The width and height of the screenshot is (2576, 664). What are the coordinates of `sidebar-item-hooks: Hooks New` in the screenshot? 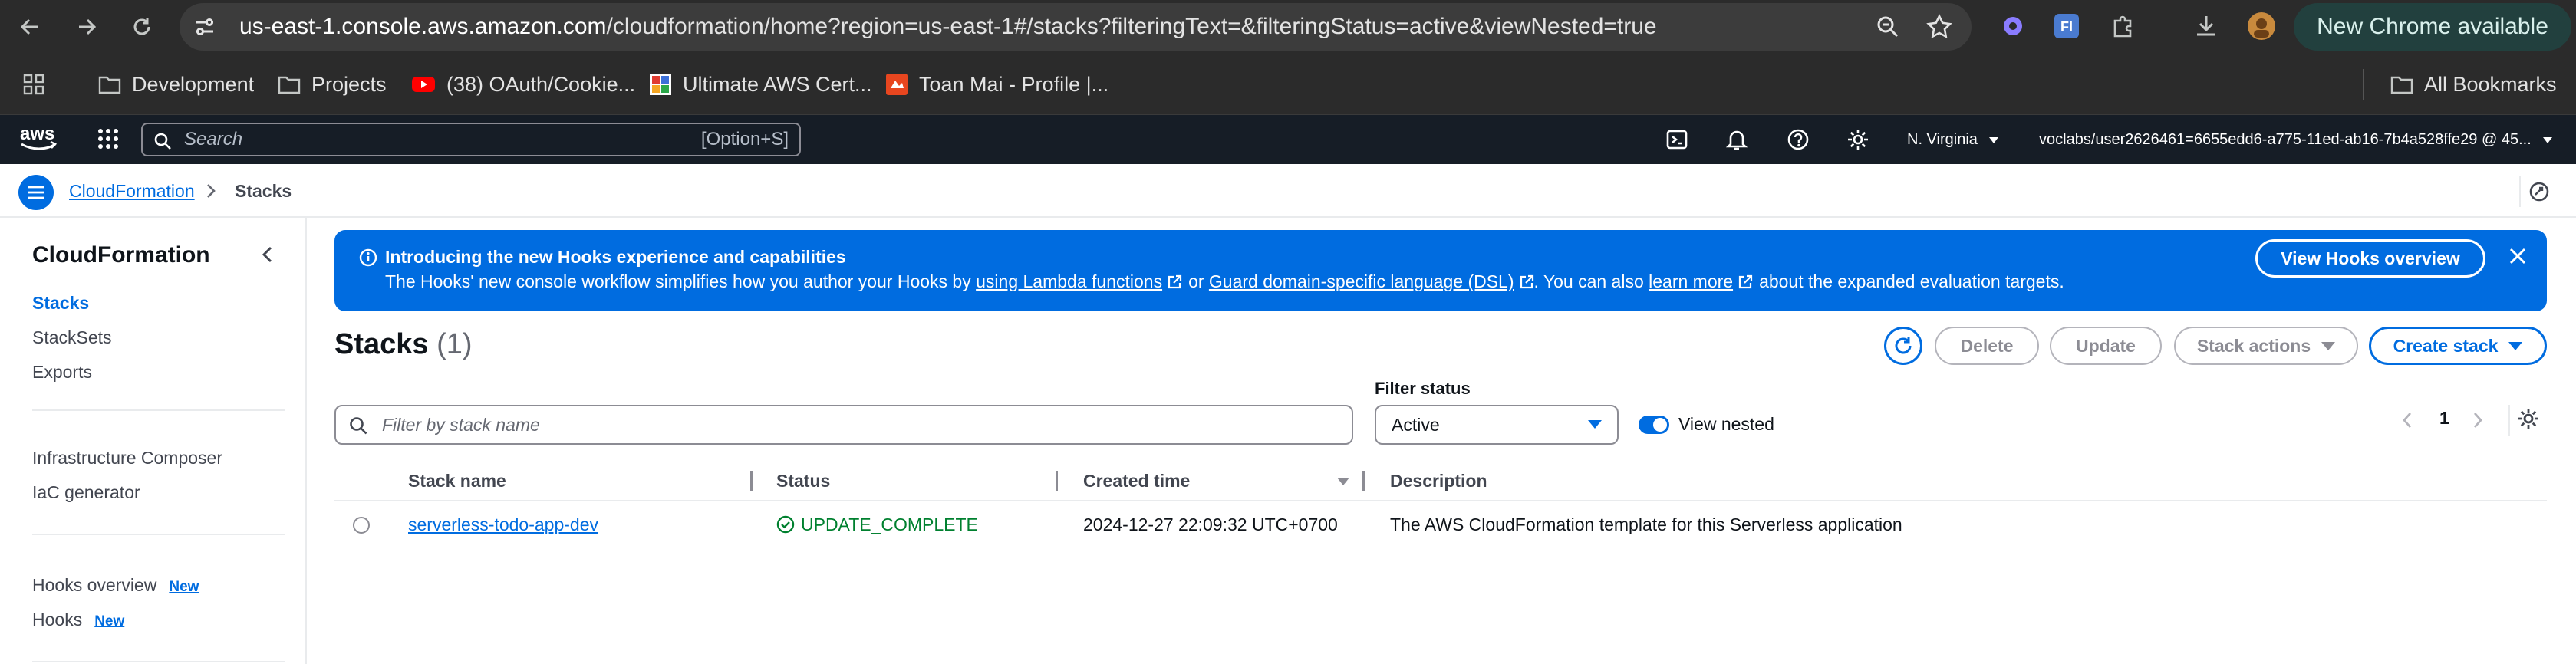 It's located at (78, 620).